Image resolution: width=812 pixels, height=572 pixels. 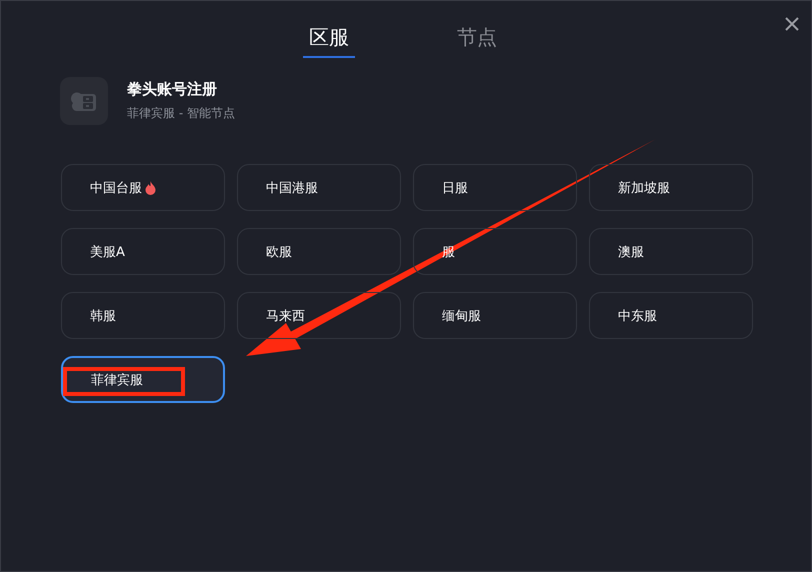 What do you see at coordinates (143, 315) in the screenshot?
I see `region-button: 韩服` at bounding box center [143, 315].